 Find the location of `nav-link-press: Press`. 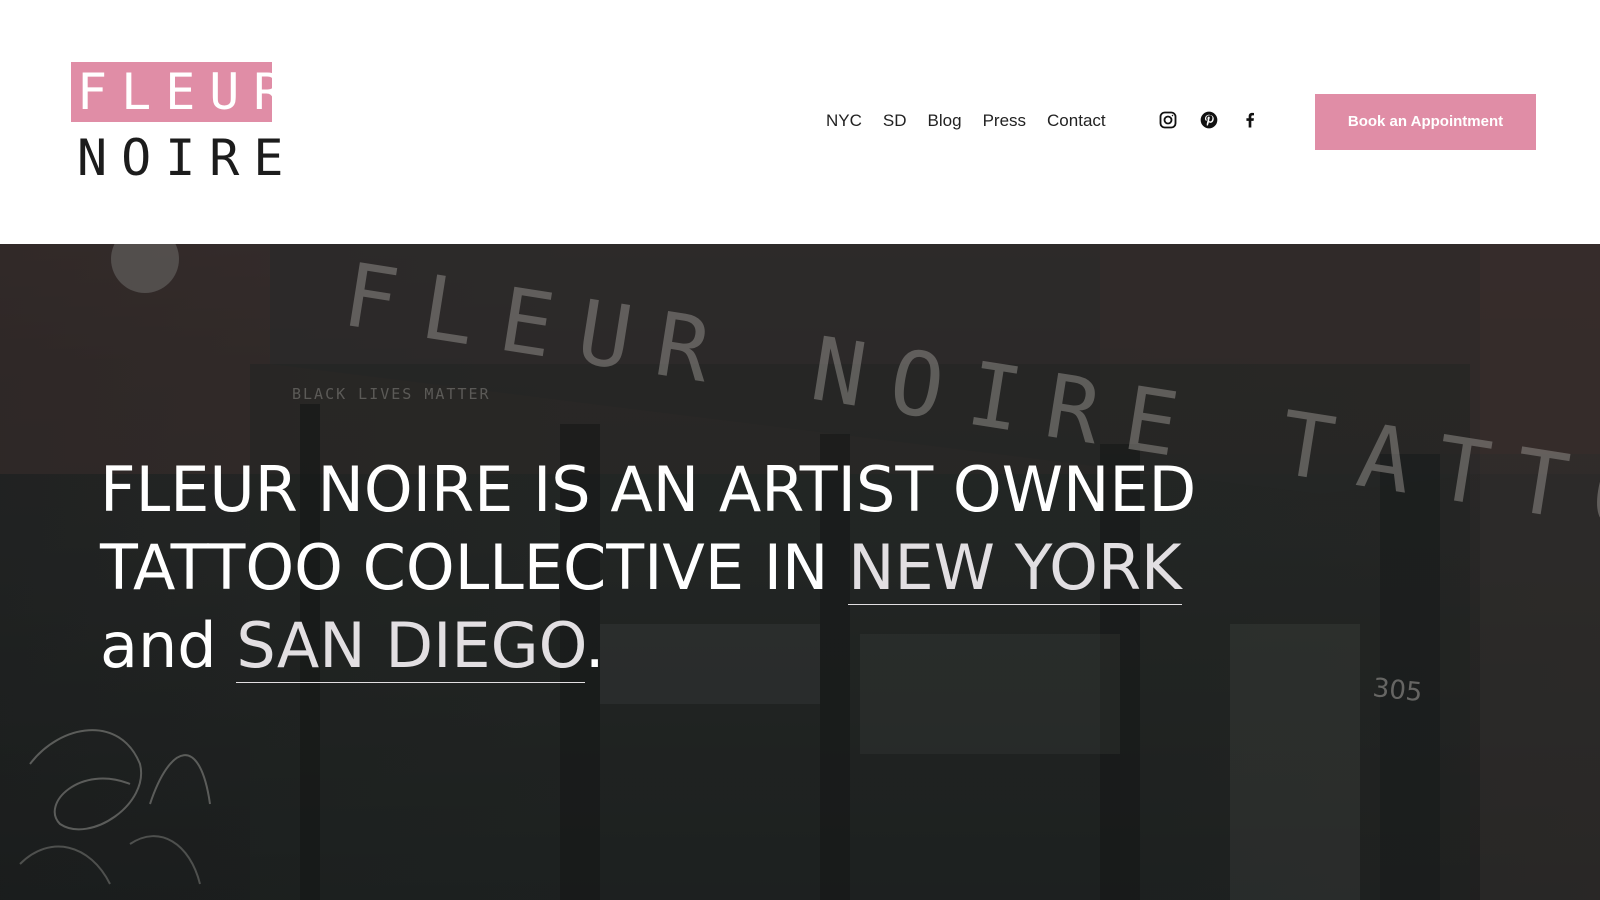

nav-link-press: Press is located at coordinates (1004, 121).